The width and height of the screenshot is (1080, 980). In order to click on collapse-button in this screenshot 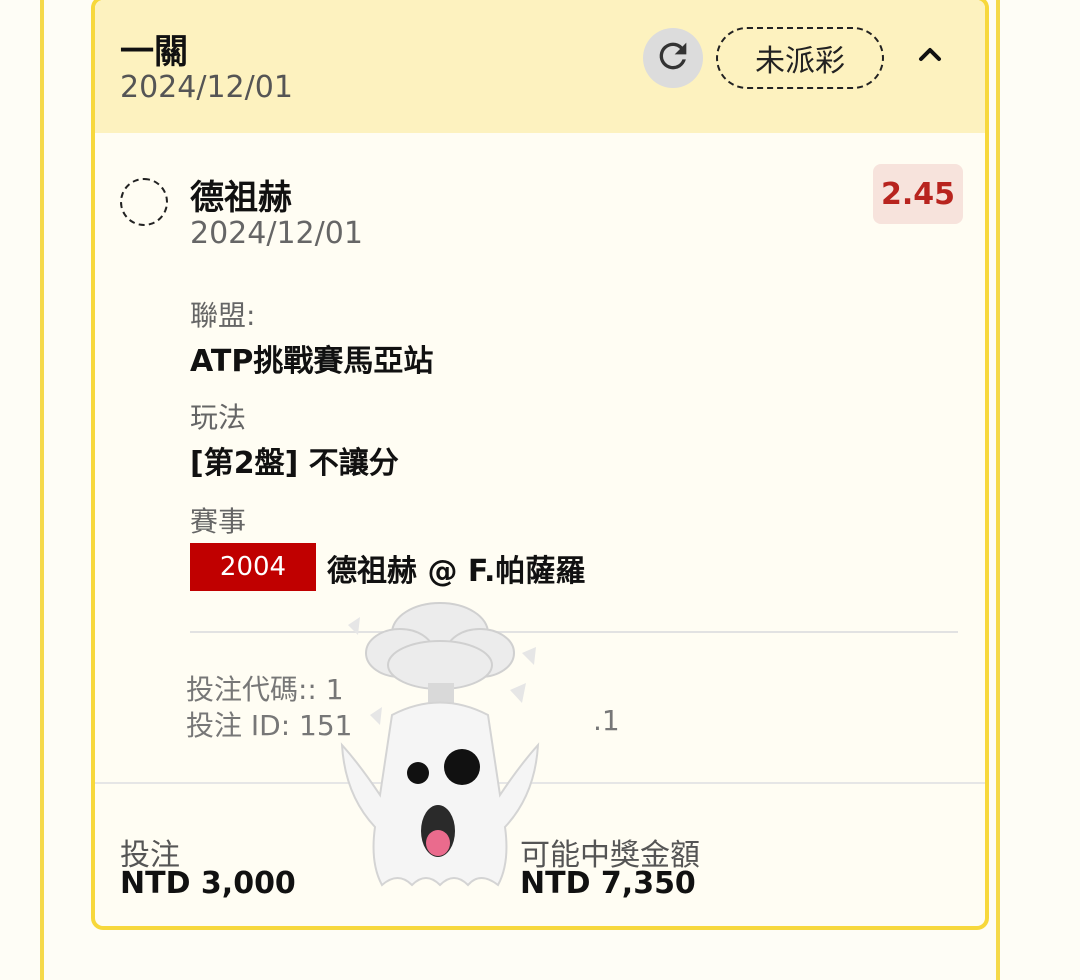, I will do `click(930, 56)`.